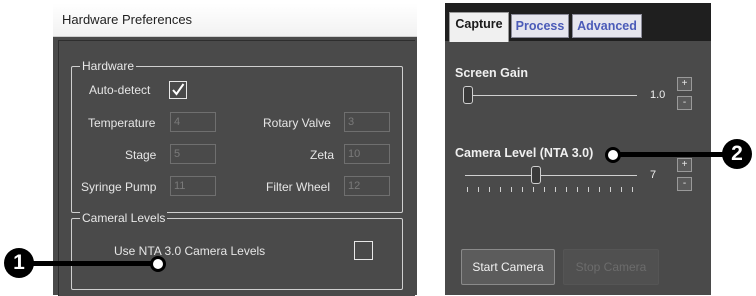  I want to click on nta-camera-levels-label: Use NTA 3.0 Camera Levels, so click(190, 251).